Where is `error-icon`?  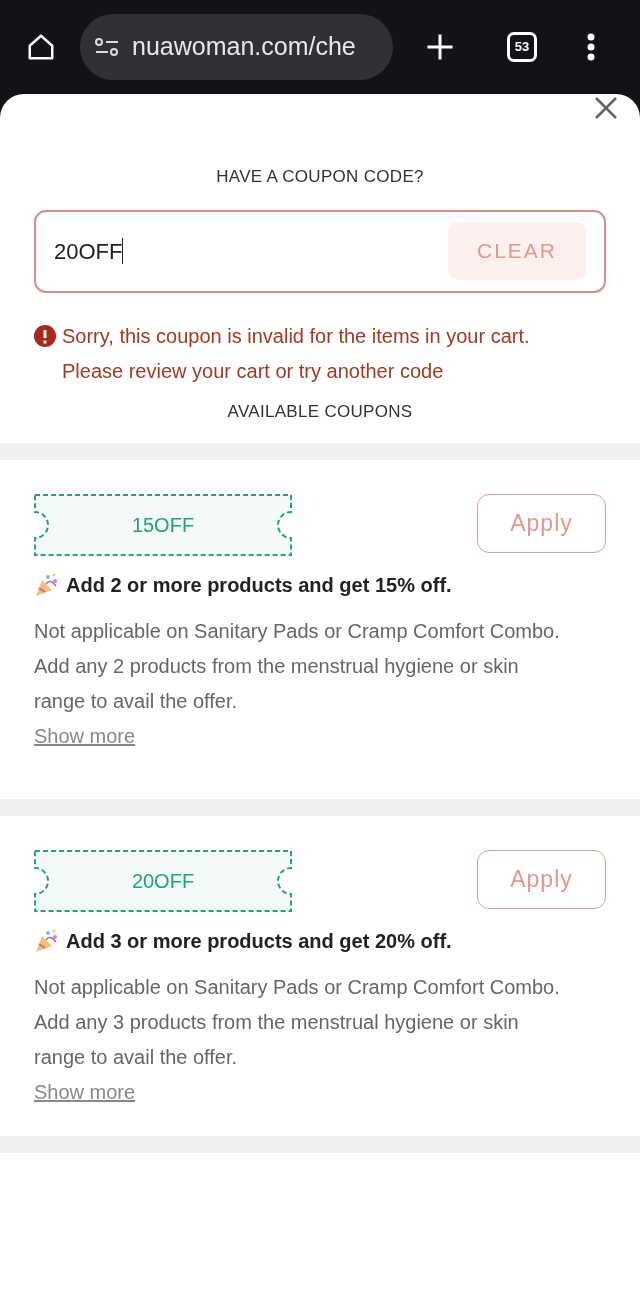 error-icon is located at coordinates (45, 335).